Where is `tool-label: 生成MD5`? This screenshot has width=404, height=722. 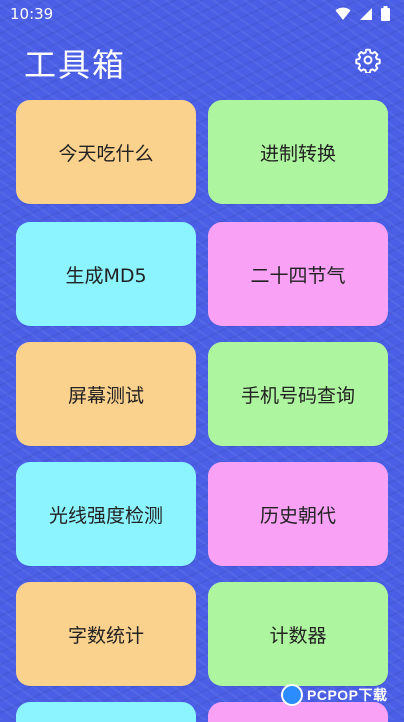
tool-label: 生成MD5 is located at coordinates (106, 275).